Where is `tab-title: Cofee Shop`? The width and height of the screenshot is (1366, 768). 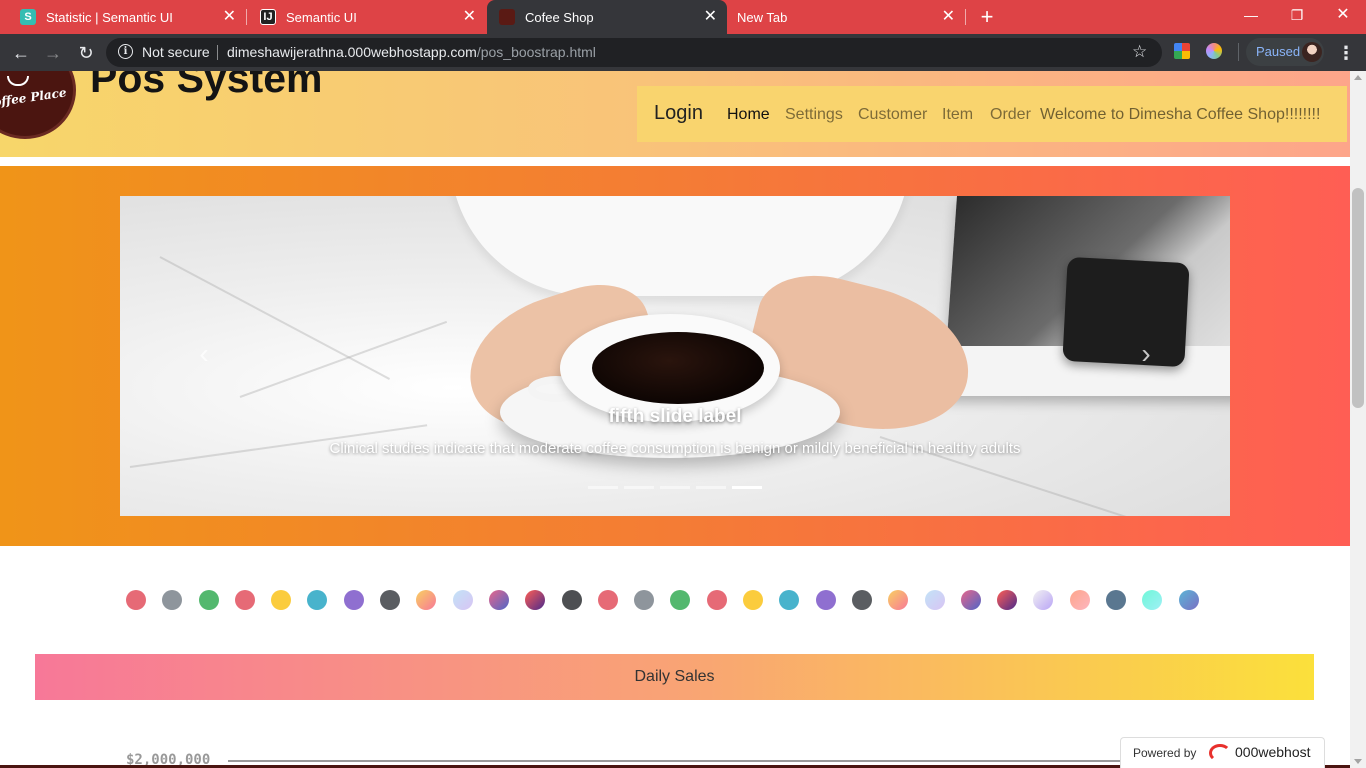 tab-title: Cofee Shop is located at coordinates (559, 17).